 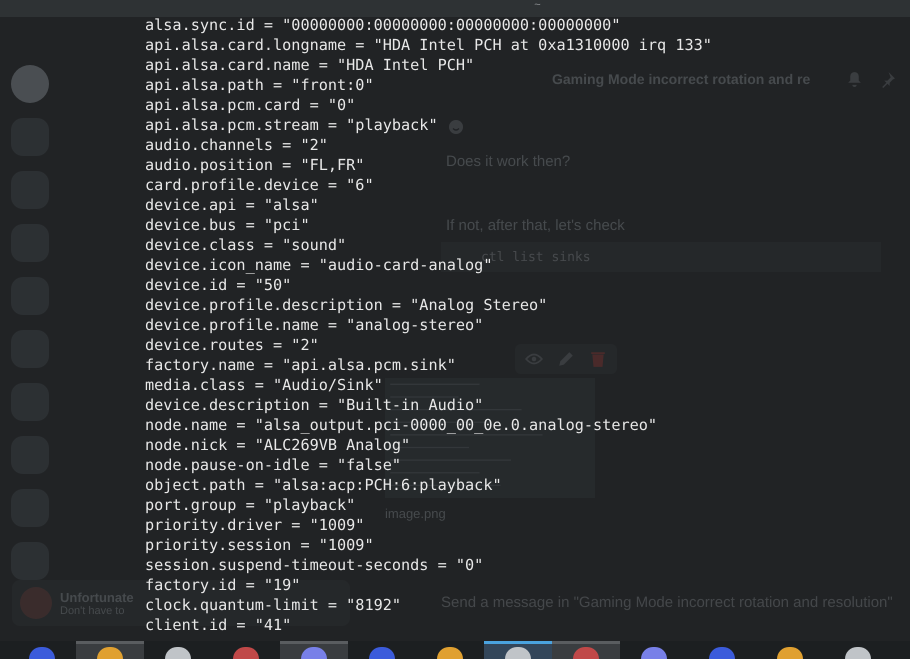 I want to click on terminal-line: device.api = "alsa", so click(x=232, y=205).